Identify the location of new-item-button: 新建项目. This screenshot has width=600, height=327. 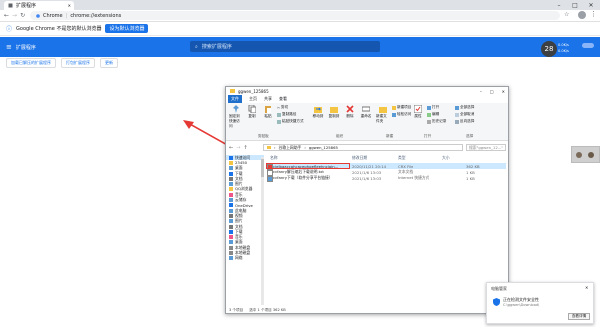
(401, 107).